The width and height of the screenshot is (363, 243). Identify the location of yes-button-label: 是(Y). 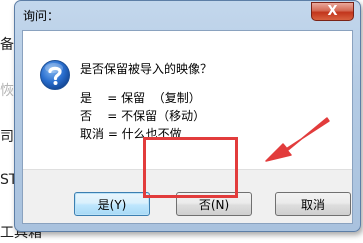
(112, 204).